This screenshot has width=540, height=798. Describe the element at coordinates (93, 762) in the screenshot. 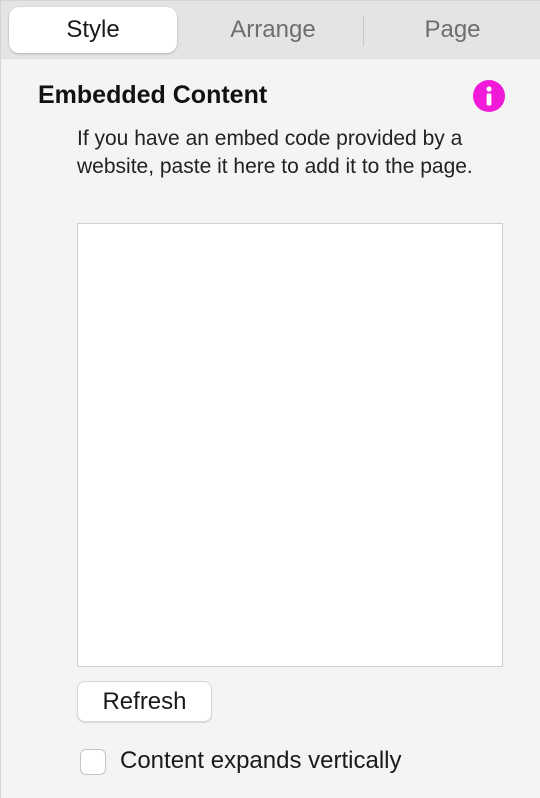

I see `content-expands-checkbox` at that location.